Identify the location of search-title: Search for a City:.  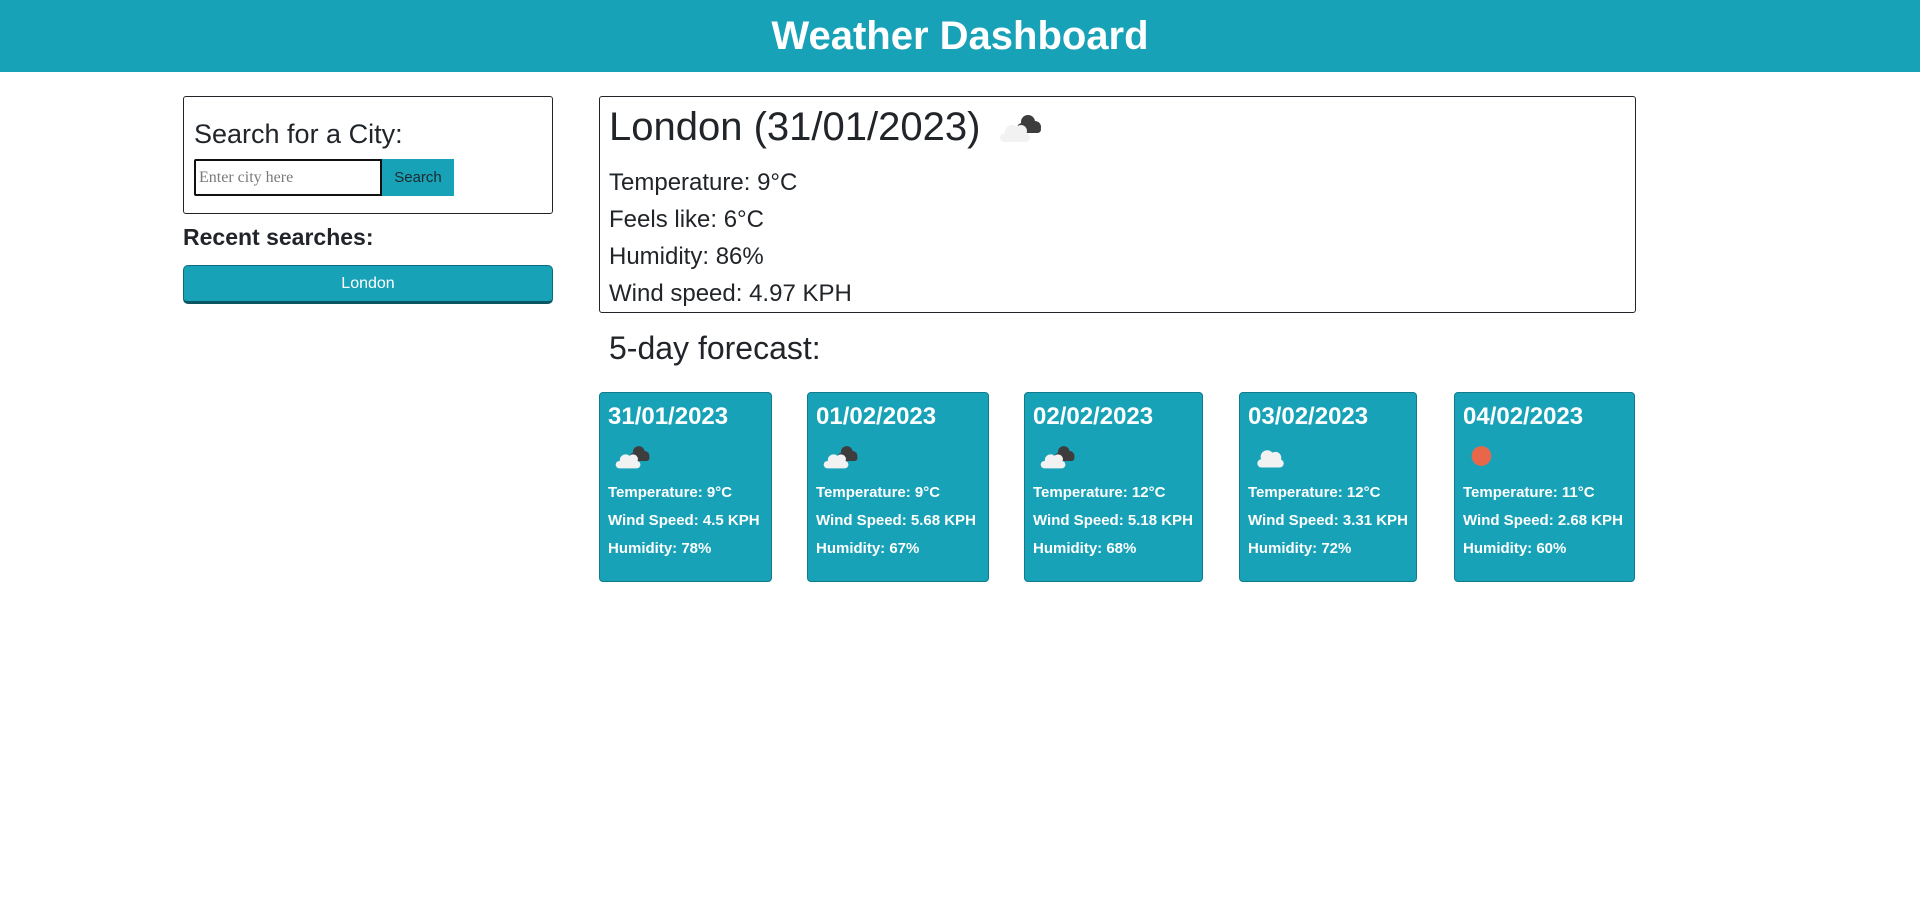
(298, 134).